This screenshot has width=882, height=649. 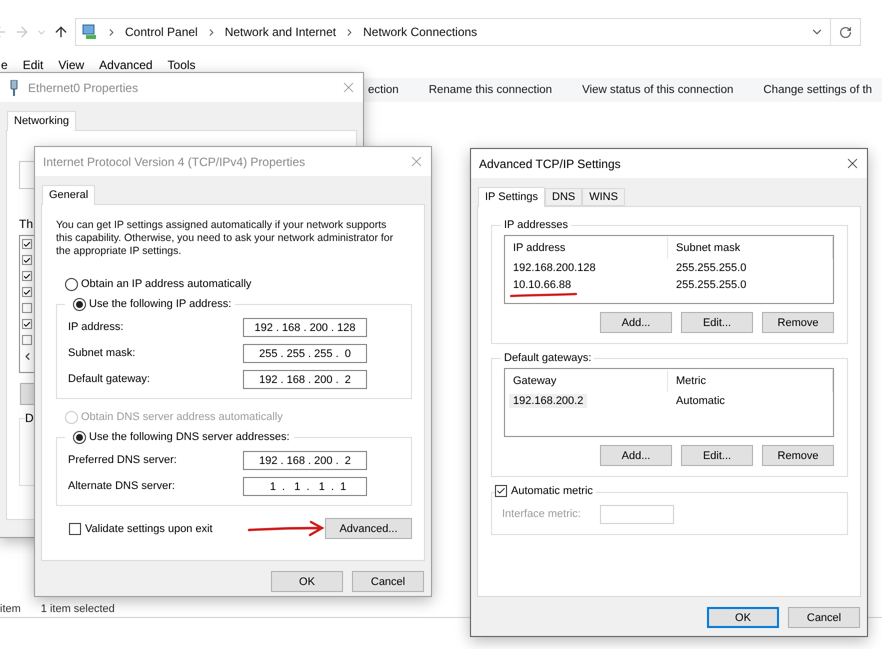 What do you see at coordinates (123, 460) in the screenshot?
I see `field-label: Preferred DNS server:` at bounding box center [123, 460].